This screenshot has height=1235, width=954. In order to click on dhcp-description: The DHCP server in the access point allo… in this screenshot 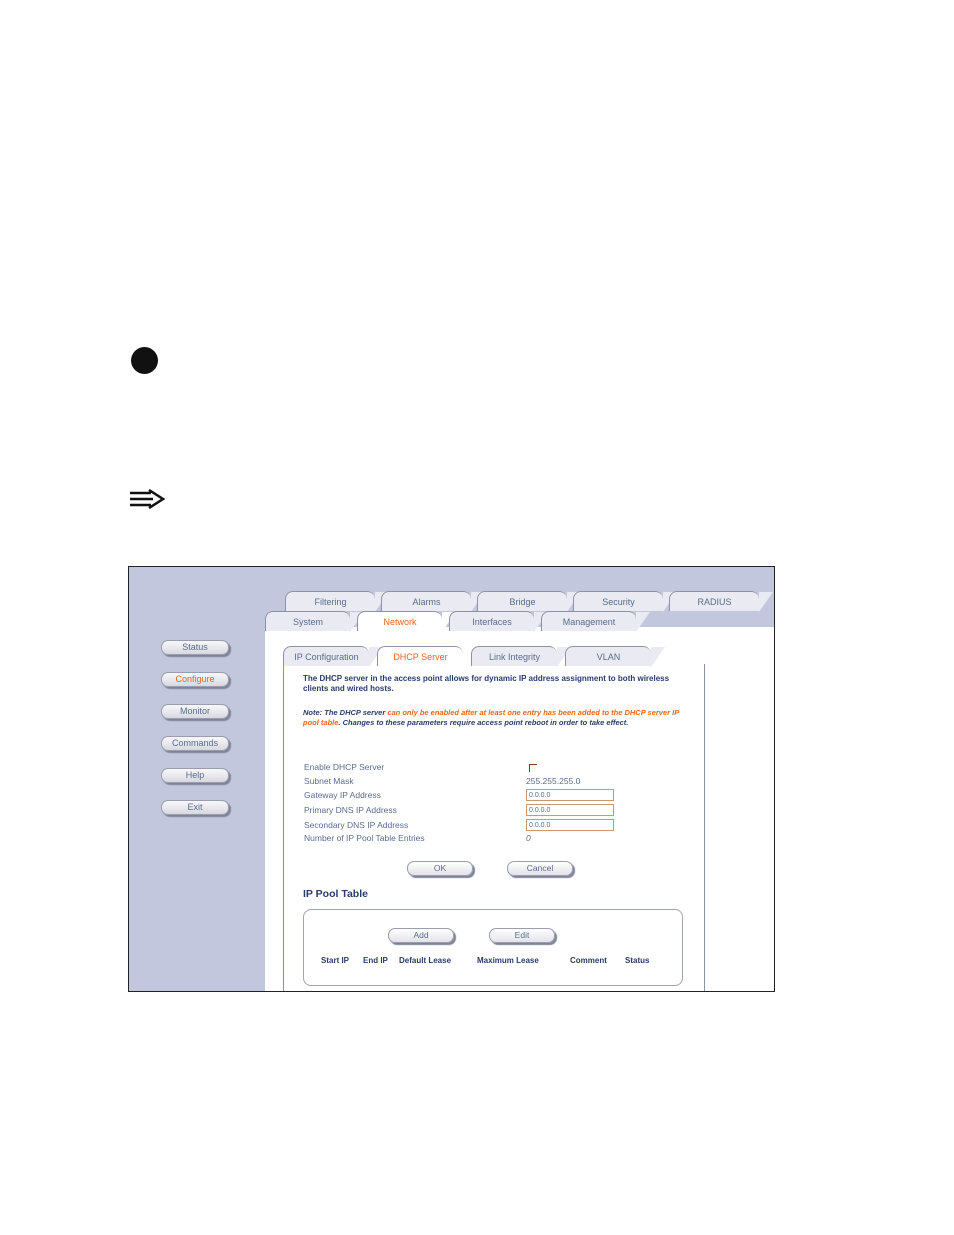, I will do `click(486, 683)`.